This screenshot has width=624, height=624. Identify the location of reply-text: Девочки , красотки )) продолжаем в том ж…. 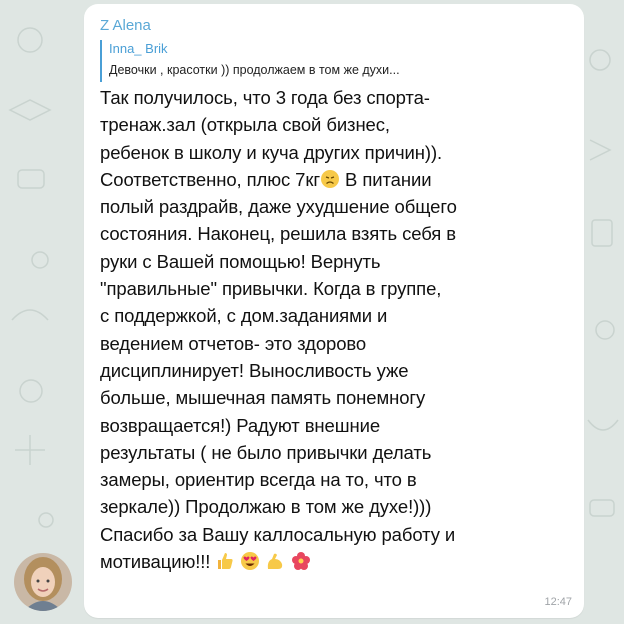
(254, 70).